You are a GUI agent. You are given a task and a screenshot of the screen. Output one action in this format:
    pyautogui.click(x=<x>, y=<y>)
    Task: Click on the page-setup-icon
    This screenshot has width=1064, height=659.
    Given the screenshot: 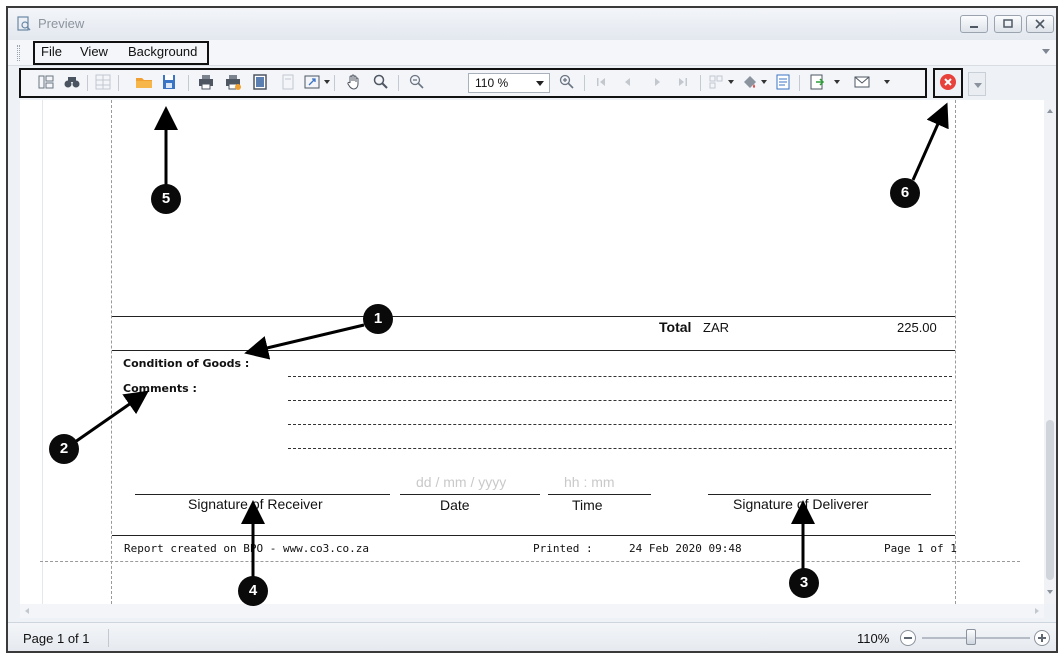 What is the action you would take?
    pyautogui.click(x=260, y=82)
    